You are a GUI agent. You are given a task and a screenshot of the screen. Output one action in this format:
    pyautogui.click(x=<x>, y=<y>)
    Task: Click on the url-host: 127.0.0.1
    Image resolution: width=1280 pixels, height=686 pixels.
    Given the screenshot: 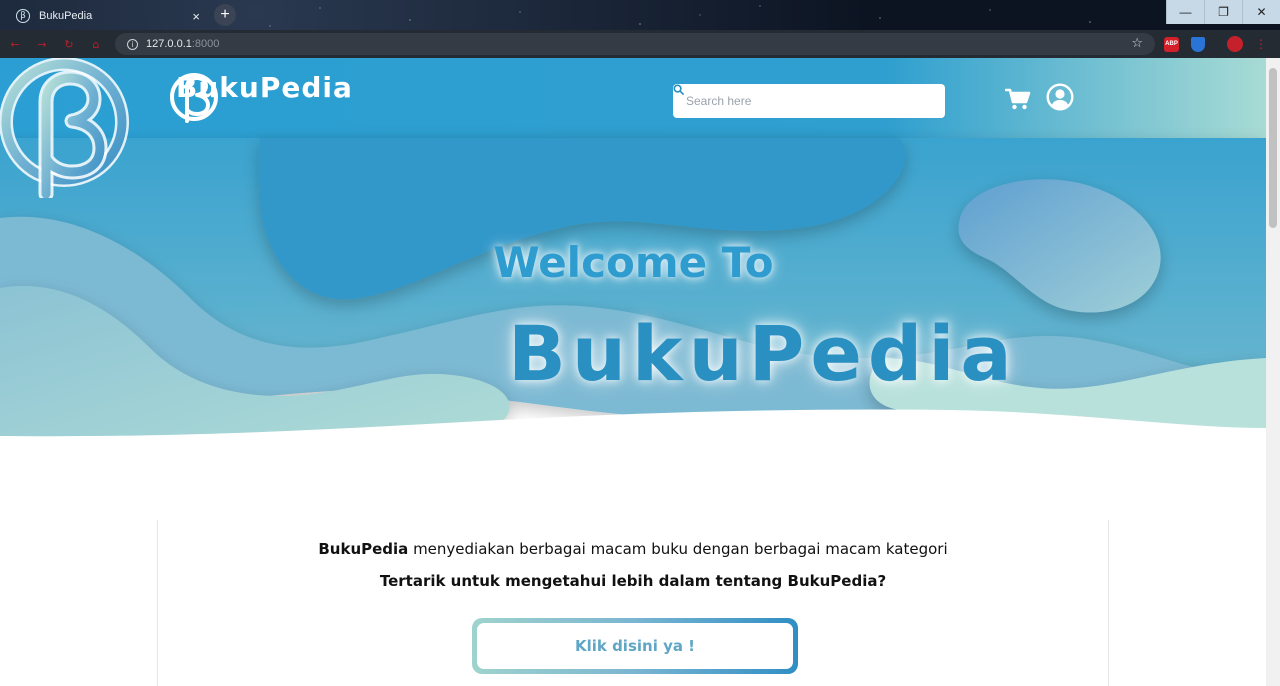 What is the action you would take?
    pyautogui.click(x=169, y=44)
    